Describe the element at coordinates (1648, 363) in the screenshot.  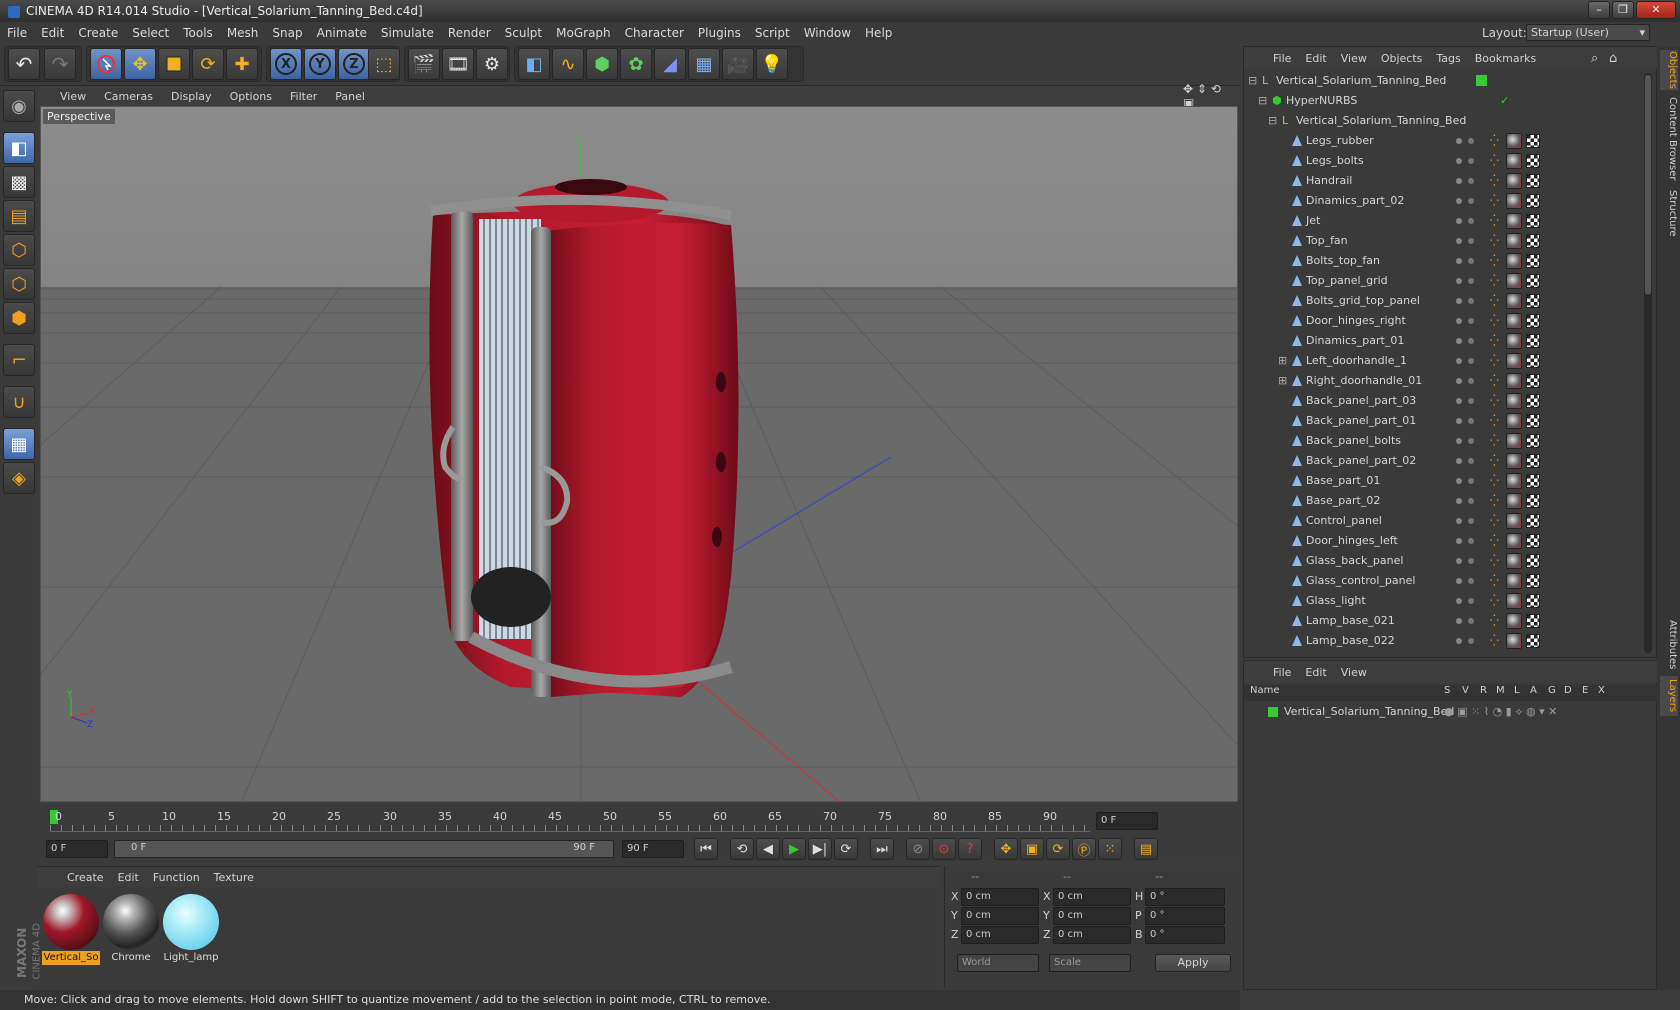
I see `object-scrollbar` at that location.